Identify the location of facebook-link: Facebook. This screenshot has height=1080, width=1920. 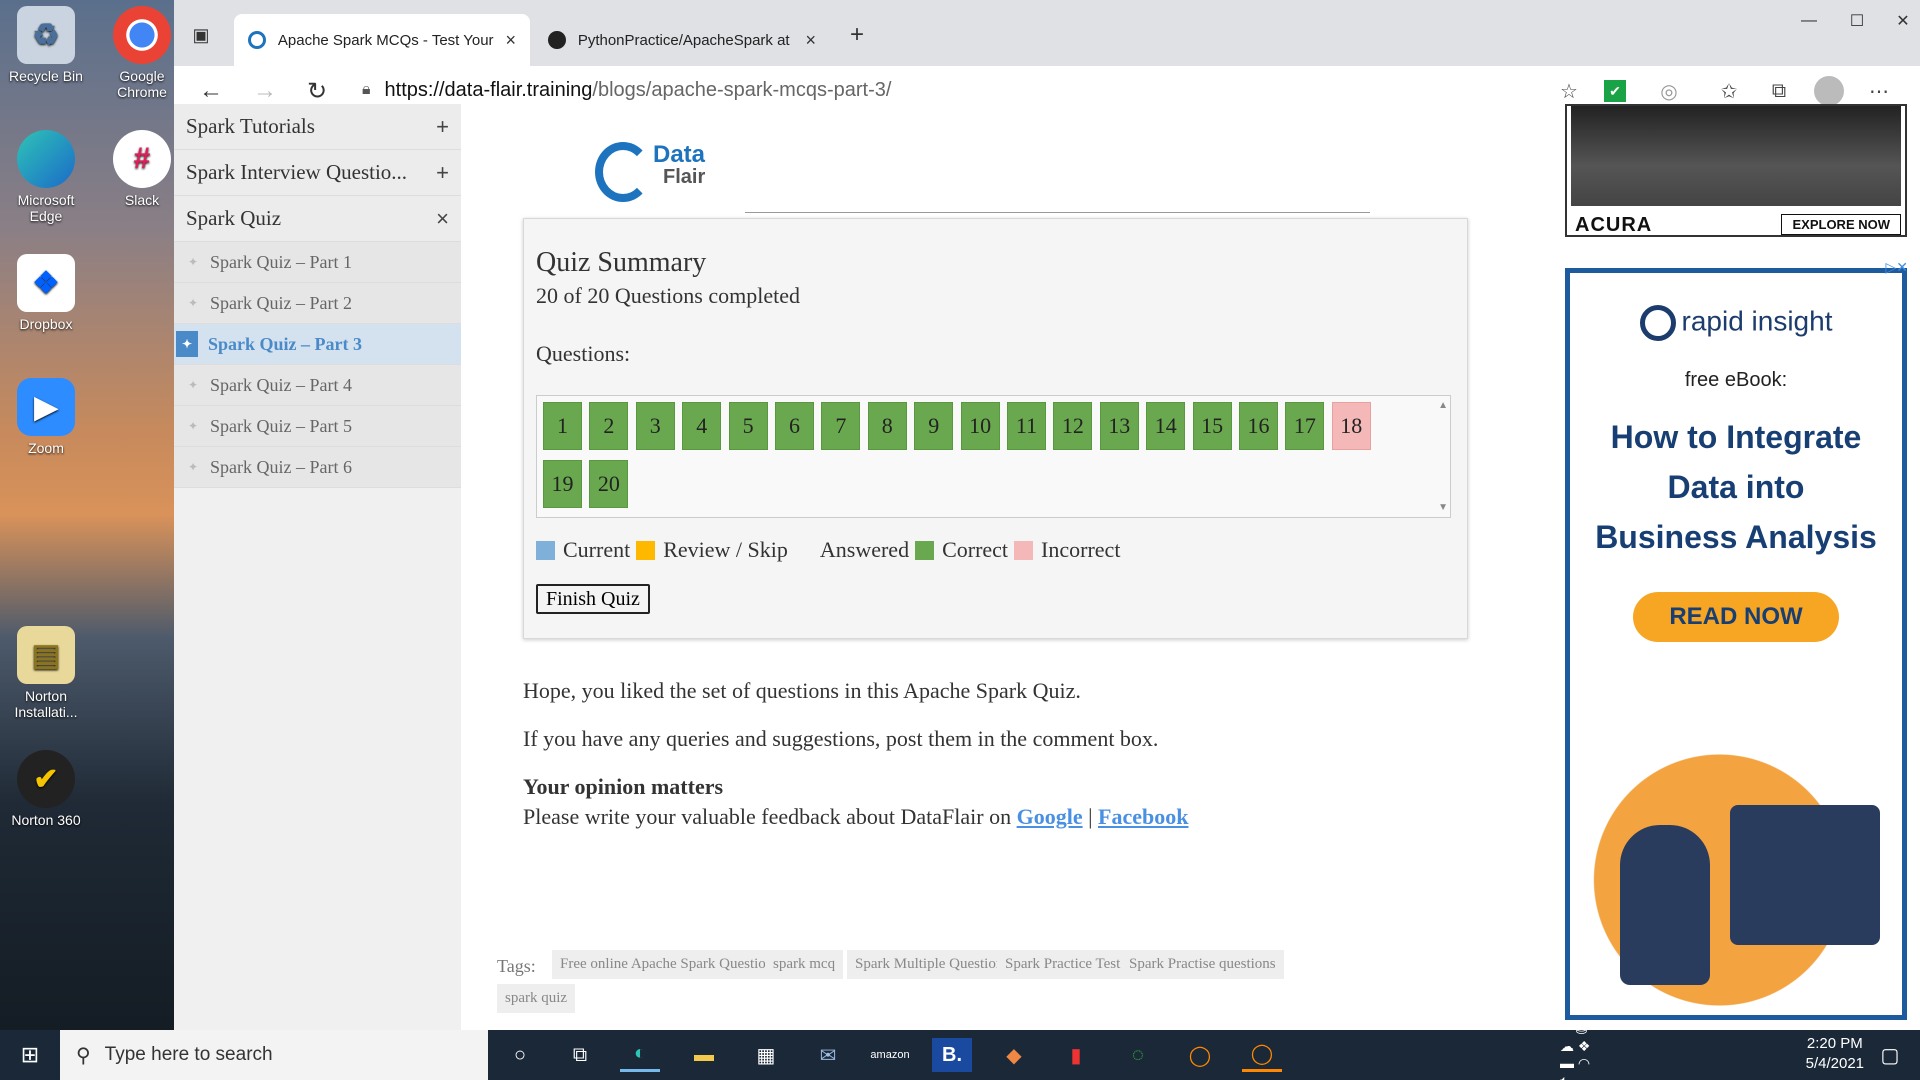
(1143, 816).